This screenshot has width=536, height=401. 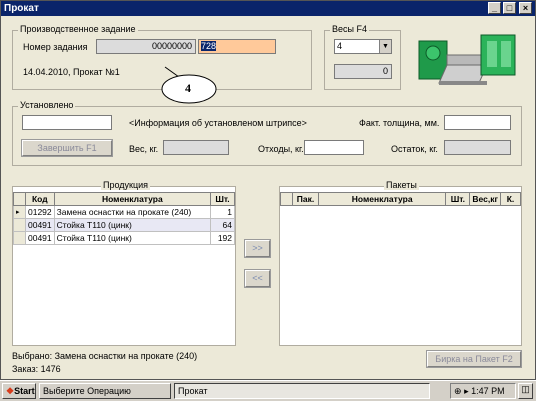 What do you see at coordinates (525, 8) in the screenshot?
I see `close-button: ×` at bounding box center [525, 8].